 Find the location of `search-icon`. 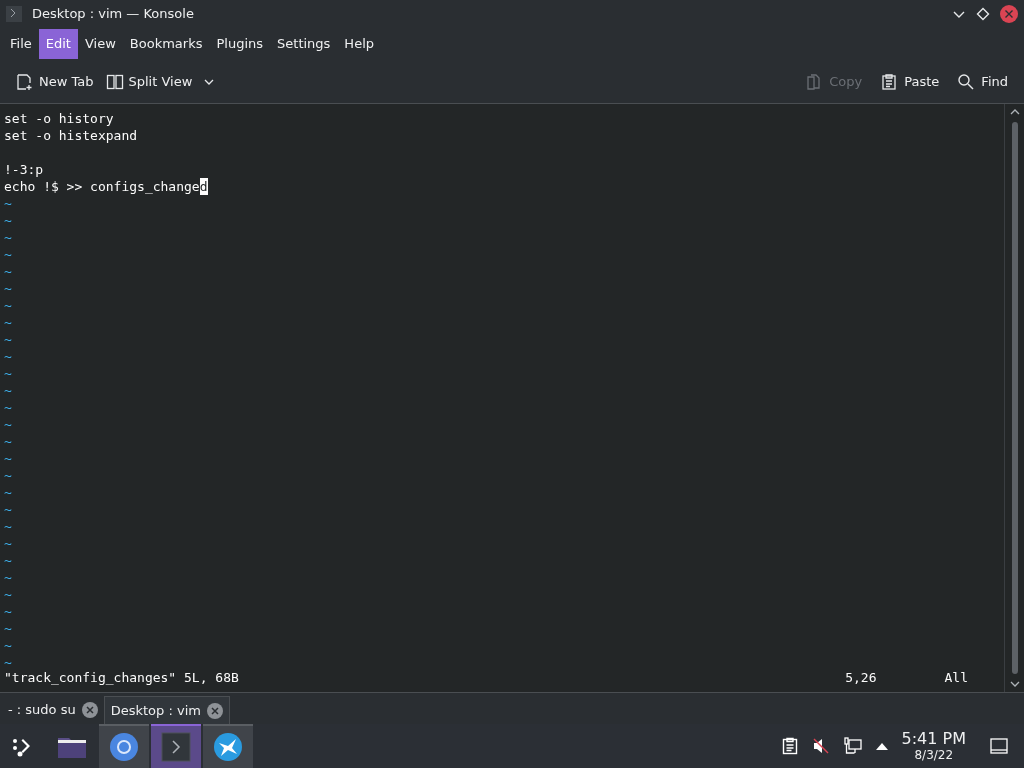

search-icon is located at coordinates (966, 81).